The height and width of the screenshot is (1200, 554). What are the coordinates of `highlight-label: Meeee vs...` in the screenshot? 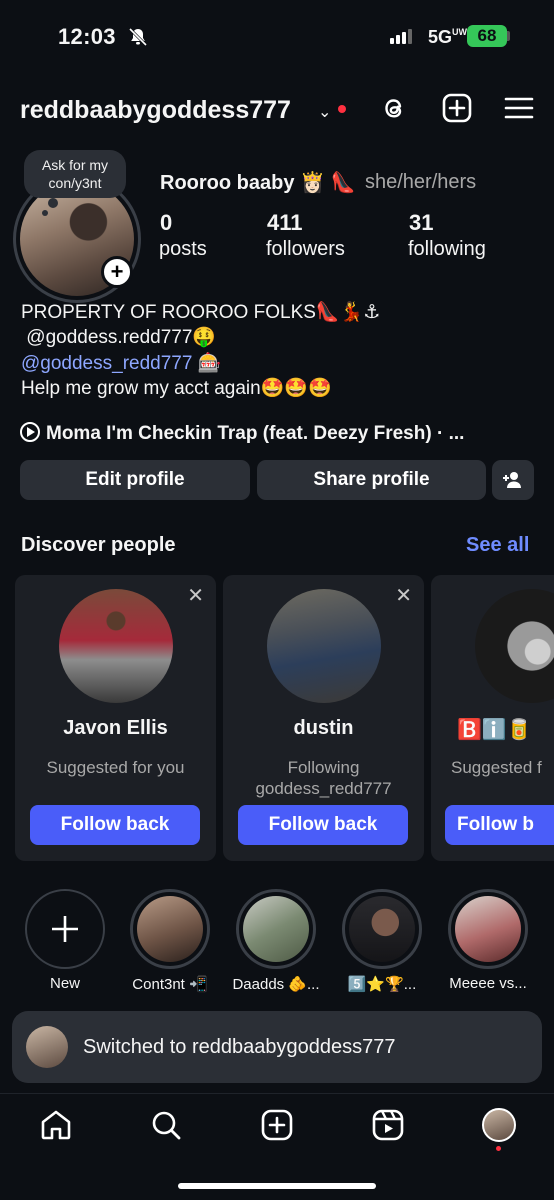 It's located at (488, 983).